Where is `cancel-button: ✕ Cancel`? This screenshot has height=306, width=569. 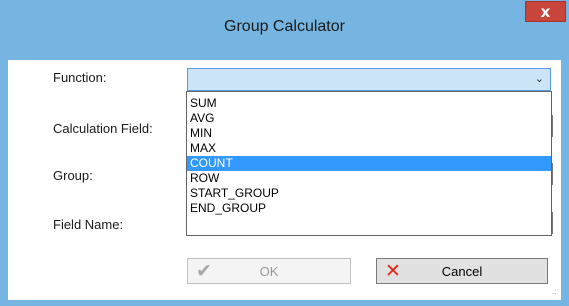
cancel-button: ✕ Cancel is located at coordinates (462, 271).